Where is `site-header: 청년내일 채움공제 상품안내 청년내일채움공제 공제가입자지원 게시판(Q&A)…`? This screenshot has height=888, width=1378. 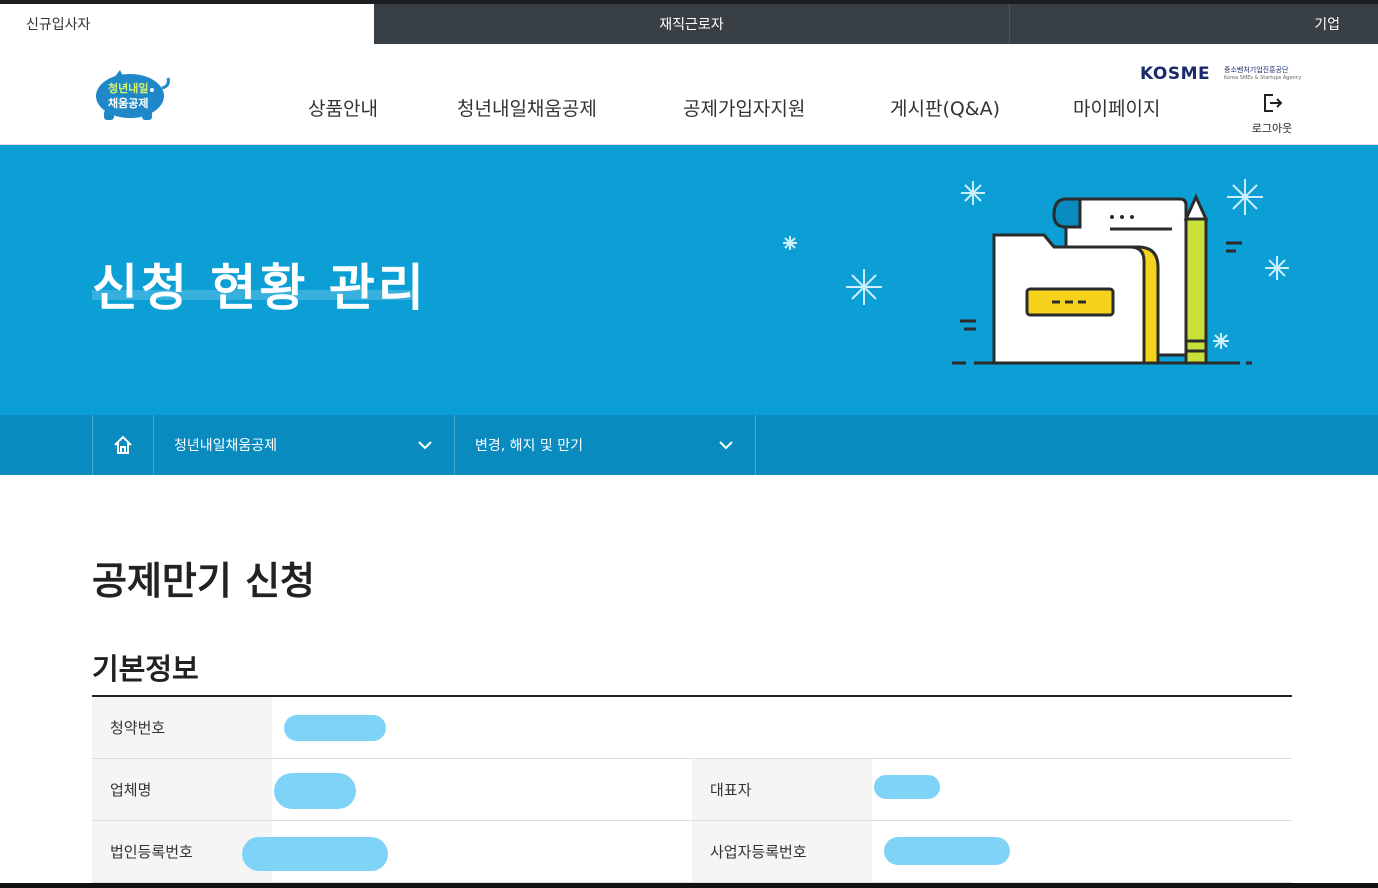
site-header: 청년내일 채움공제 상품안내 청년내일채움공제 공제가입자지원 게시판(Q&A)… is located at coordinates (689, 94).